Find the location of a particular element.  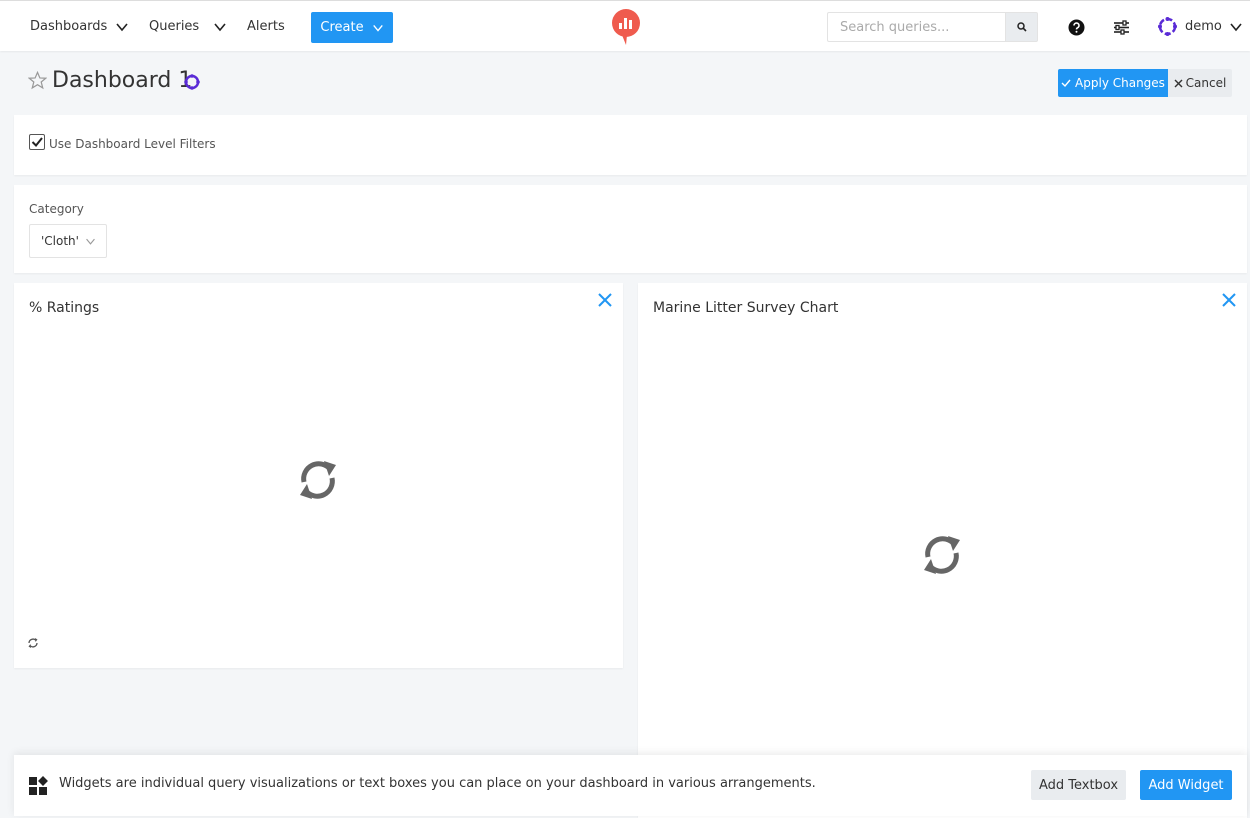

loading-indicator-icon is located at coordinates (192, 82).